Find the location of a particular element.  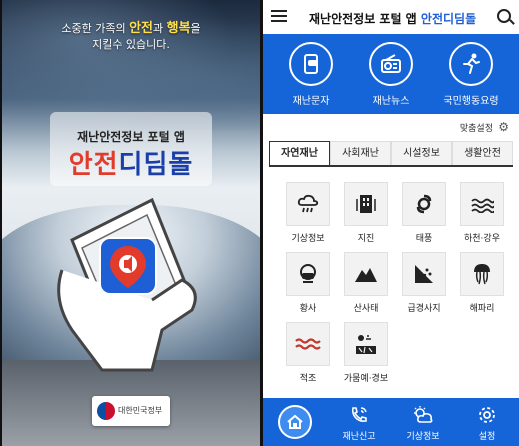

radio-icon is located at coordinates (391, 64).